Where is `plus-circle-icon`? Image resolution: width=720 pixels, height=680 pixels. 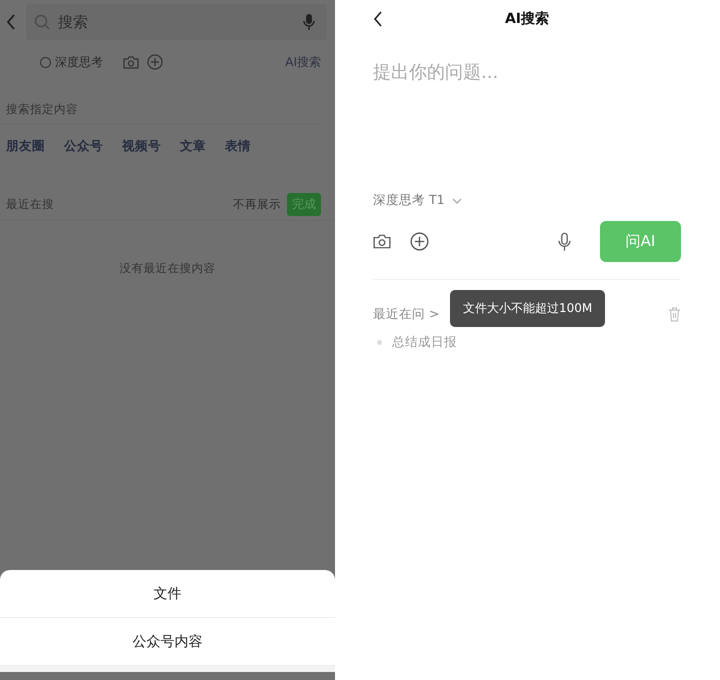 plus-circle-icon is located at coordinates (419, 241).